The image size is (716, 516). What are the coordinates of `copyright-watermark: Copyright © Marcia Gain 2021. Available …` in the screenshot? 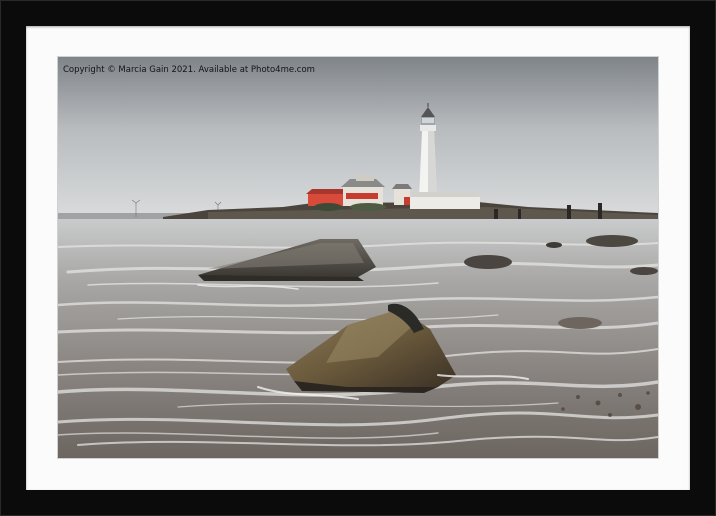 It's located at (189, 70).